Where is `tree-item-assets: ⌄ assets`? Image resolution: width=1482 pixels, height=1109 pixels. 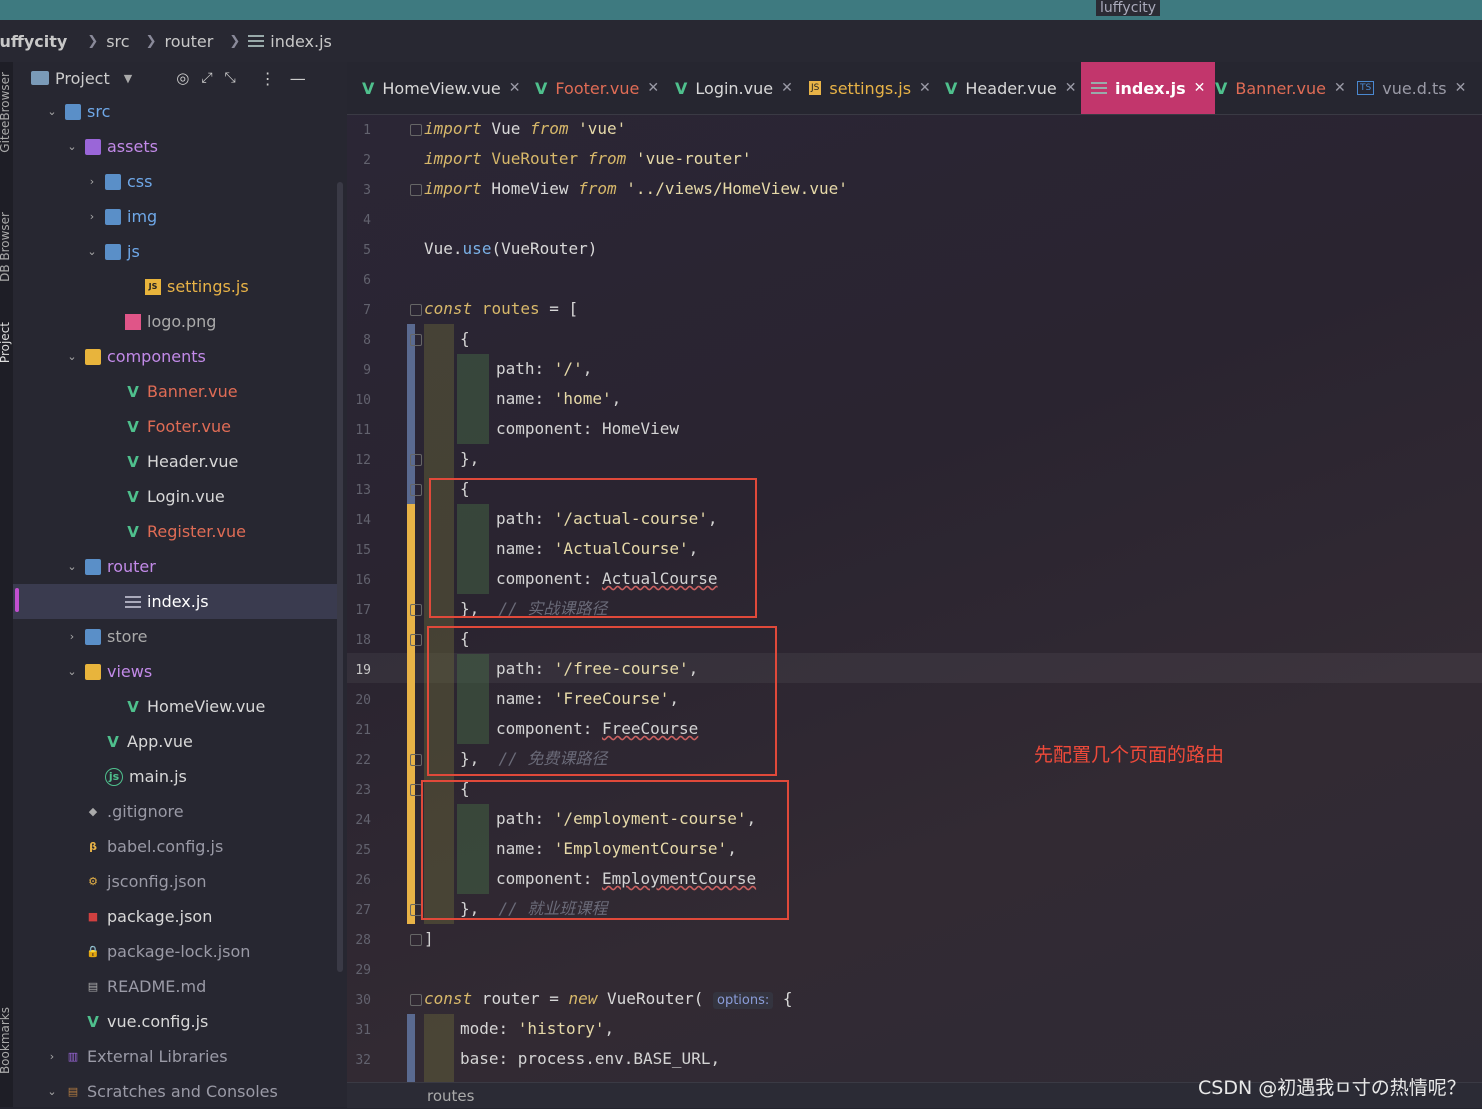 tree-item-assets: ⌄ assets is located at coordinates (178, 146).